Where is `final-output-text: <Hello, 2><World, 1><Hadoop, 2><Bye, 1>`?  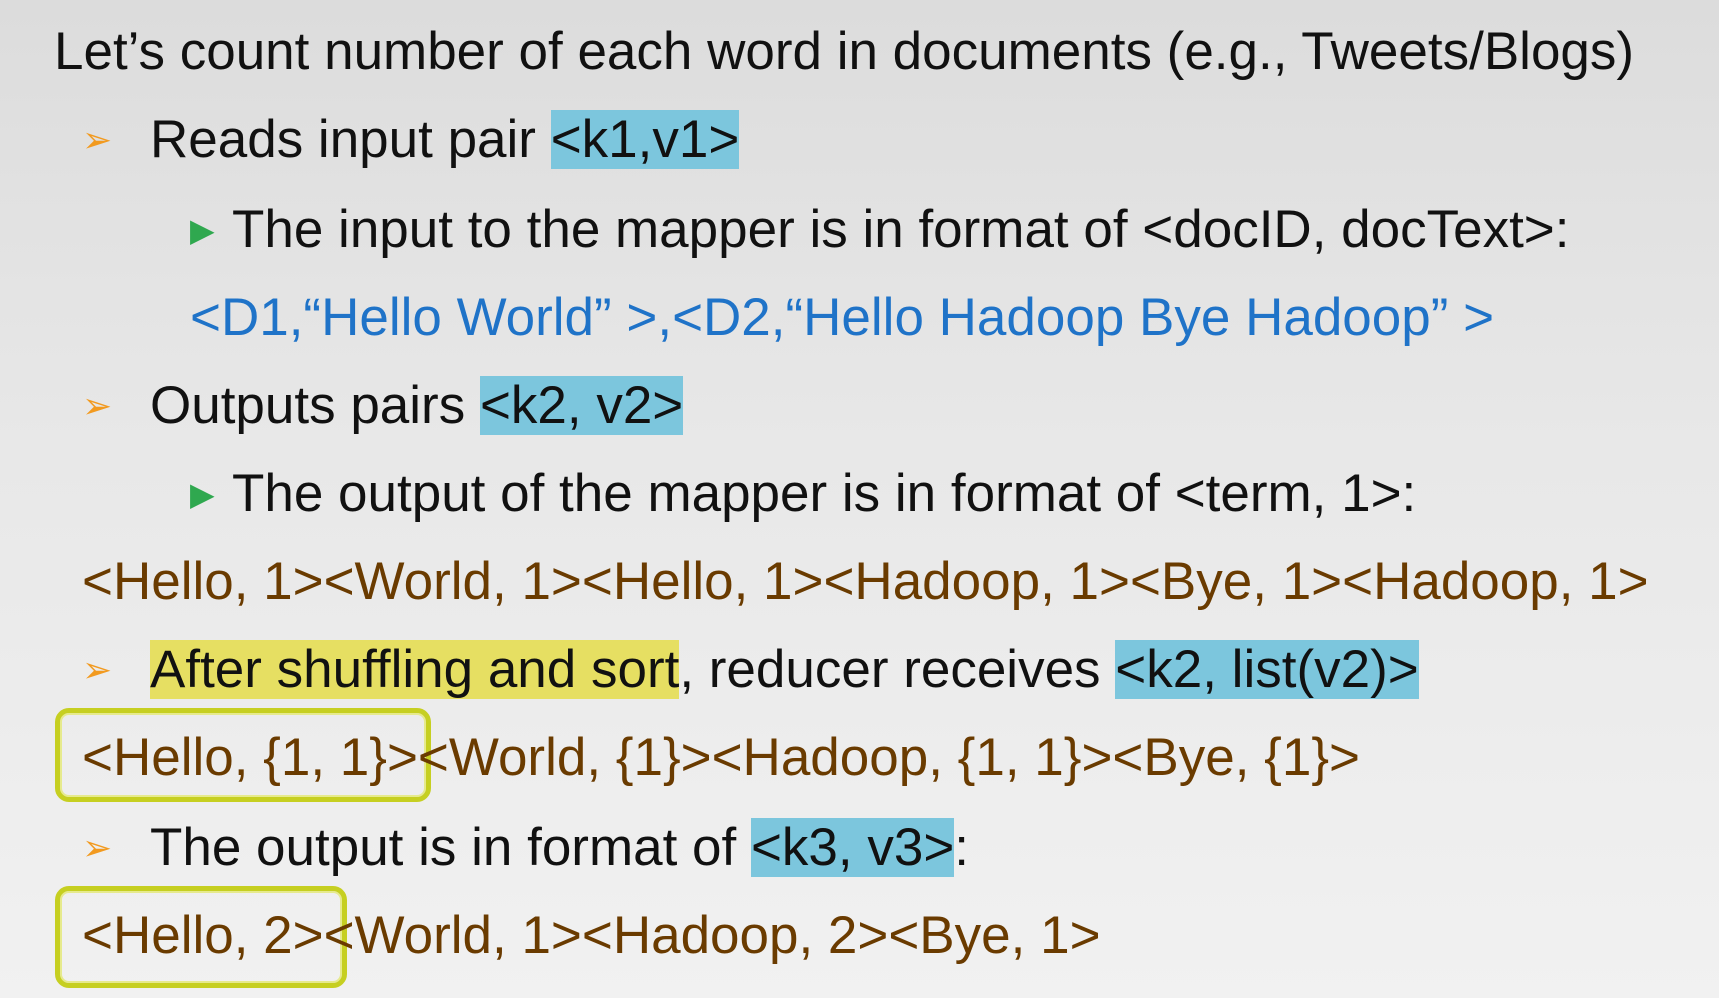 final-output-text: <Hello, 2><World, 1><Hadoop, 2><Bye, 1> is located at coordinates (591, 935).